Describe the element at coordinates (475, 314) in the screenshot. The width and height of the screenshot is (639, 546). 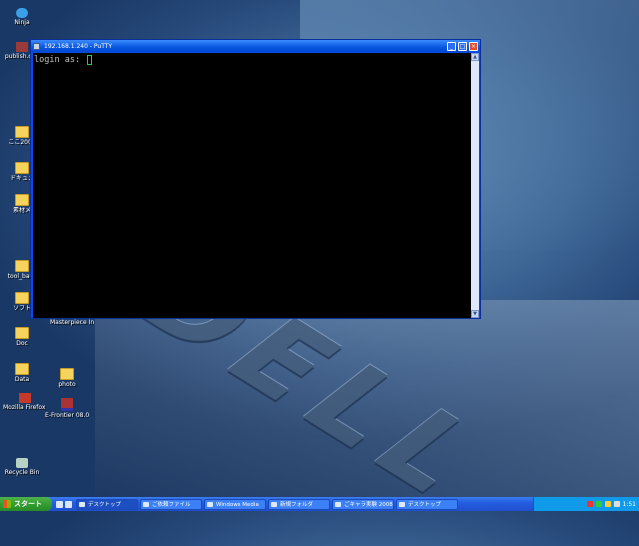
I see `scroll-down-arrow-icon: ▼` at that location.